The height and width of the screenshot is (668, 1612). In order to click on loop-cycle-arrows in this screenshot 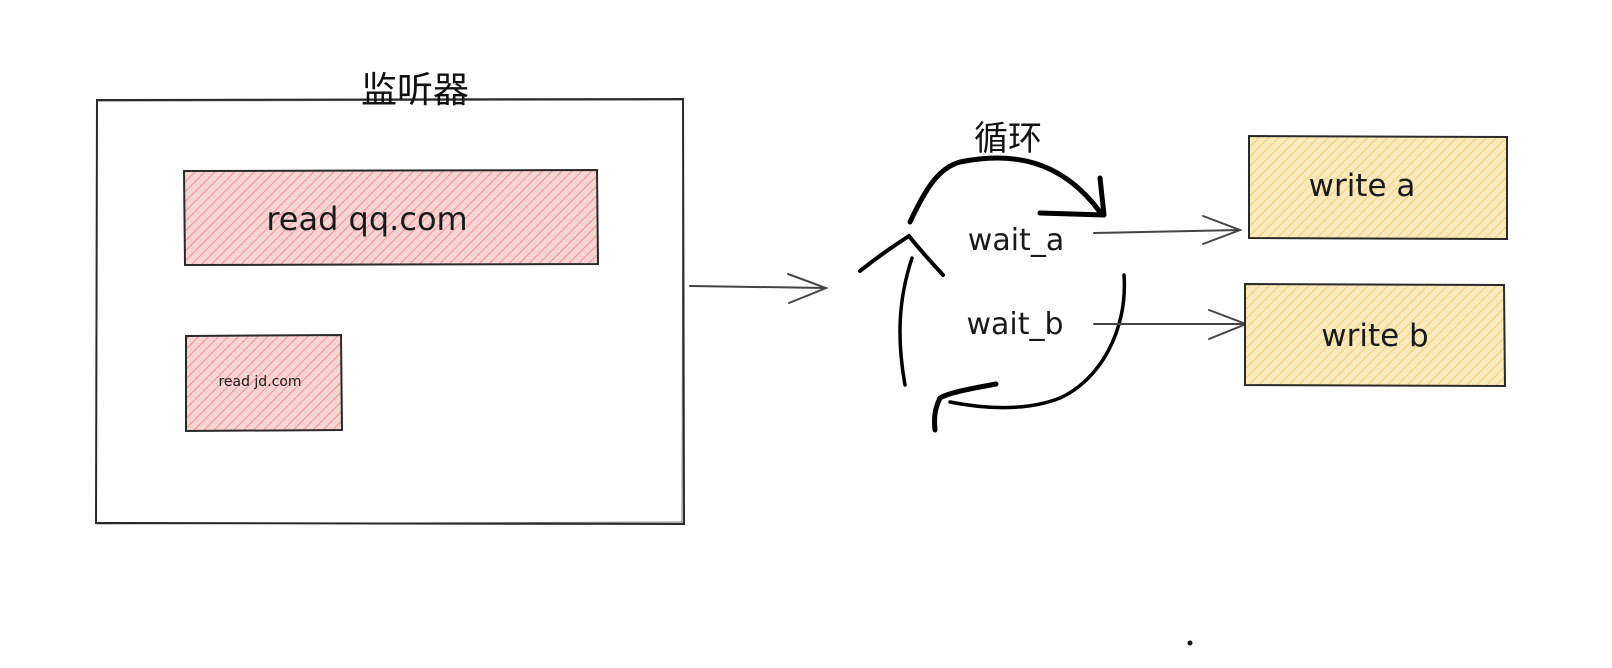, I will do `click(992, 294)`.